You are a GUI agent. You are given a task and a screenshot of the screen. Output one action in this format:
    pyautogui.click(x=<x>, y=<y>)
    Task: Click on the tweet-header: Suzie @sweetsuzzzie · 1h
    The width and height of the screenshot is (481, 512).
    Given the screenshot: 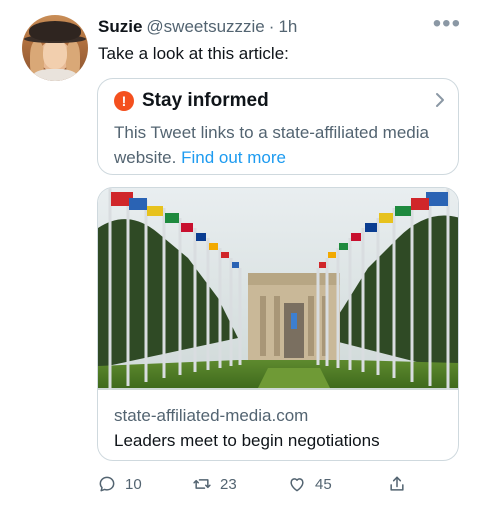 What is the action you would take?
    pyautogui.click(x=197, y=27)
    